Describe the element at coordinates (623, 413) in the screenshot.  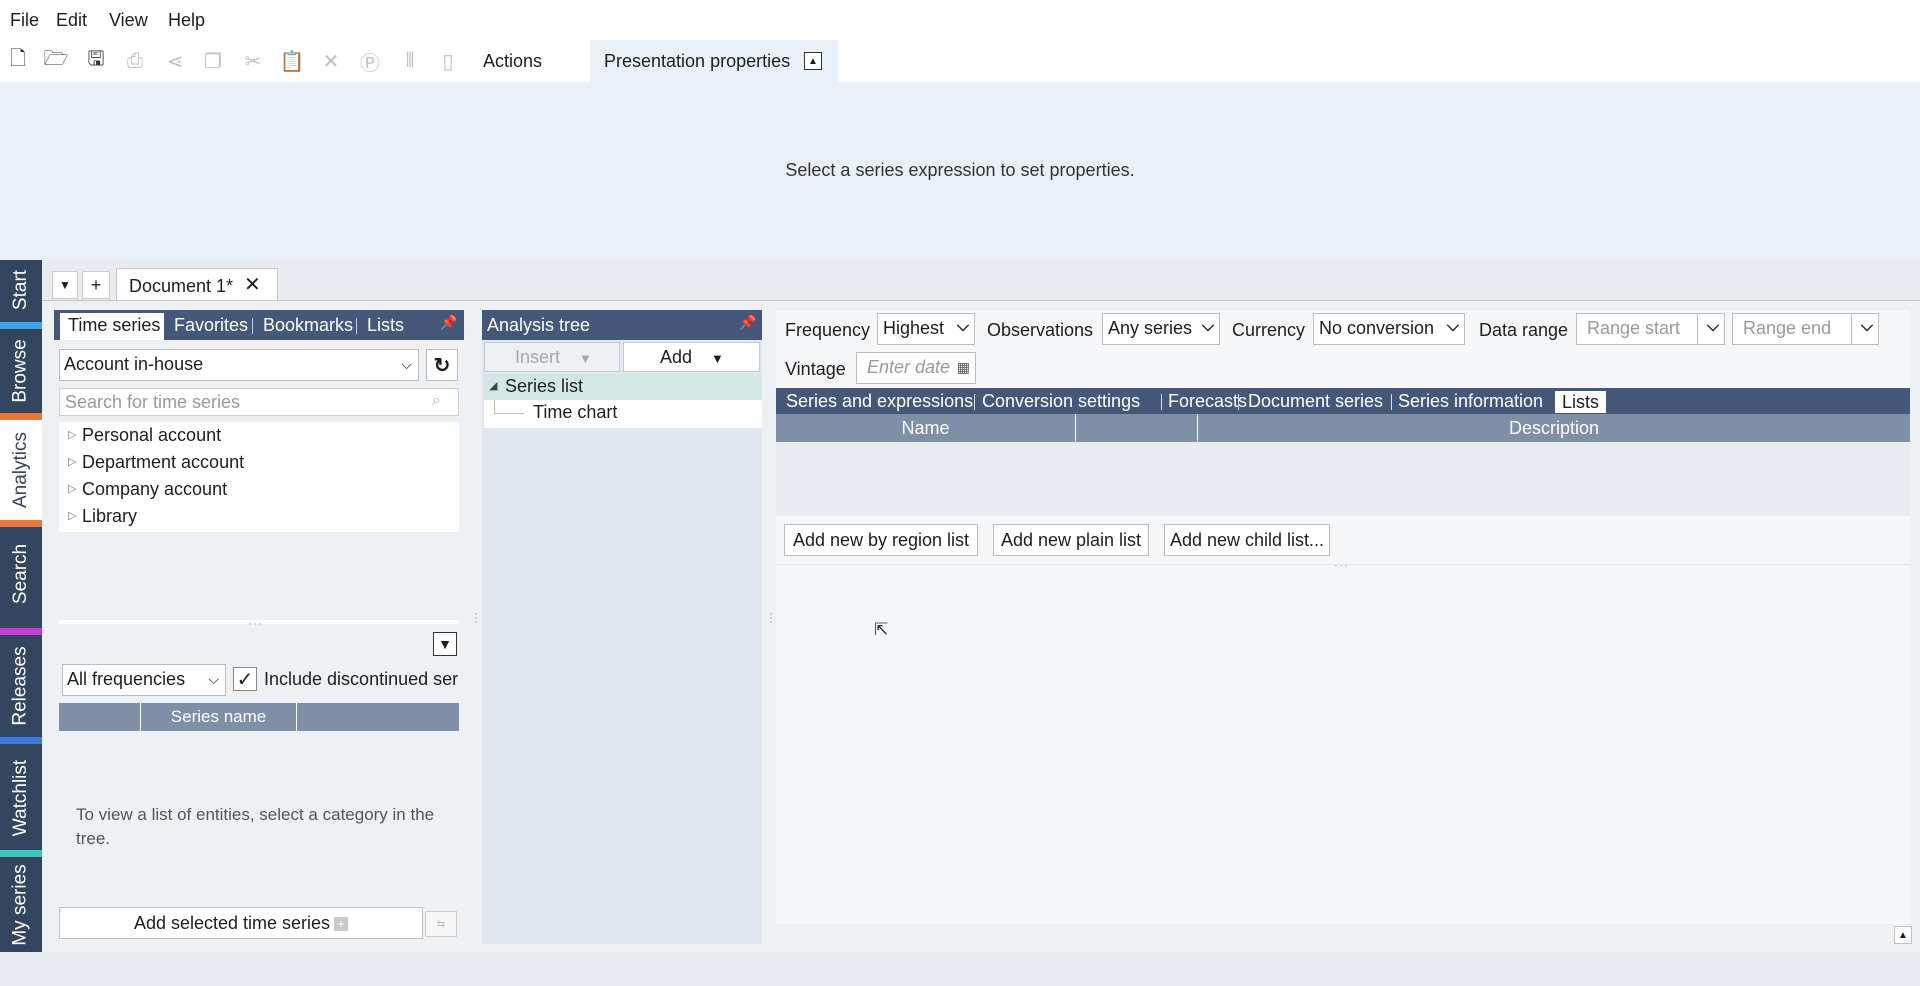
I see `tree-item-time-chart: Time chart` at that location.